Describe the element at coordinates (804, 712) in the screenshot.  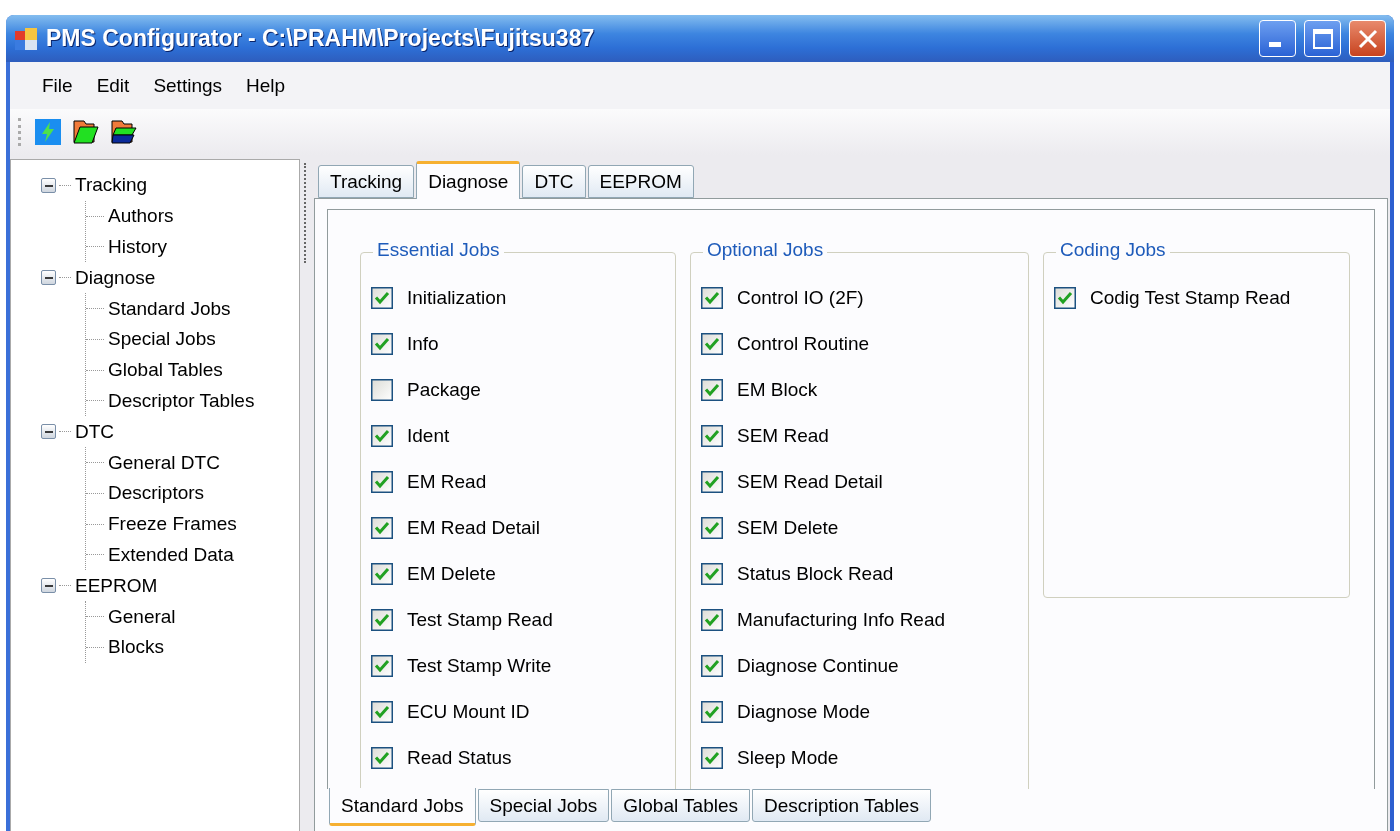
I see `checkbox-label: Diagnose Mode` at that location.